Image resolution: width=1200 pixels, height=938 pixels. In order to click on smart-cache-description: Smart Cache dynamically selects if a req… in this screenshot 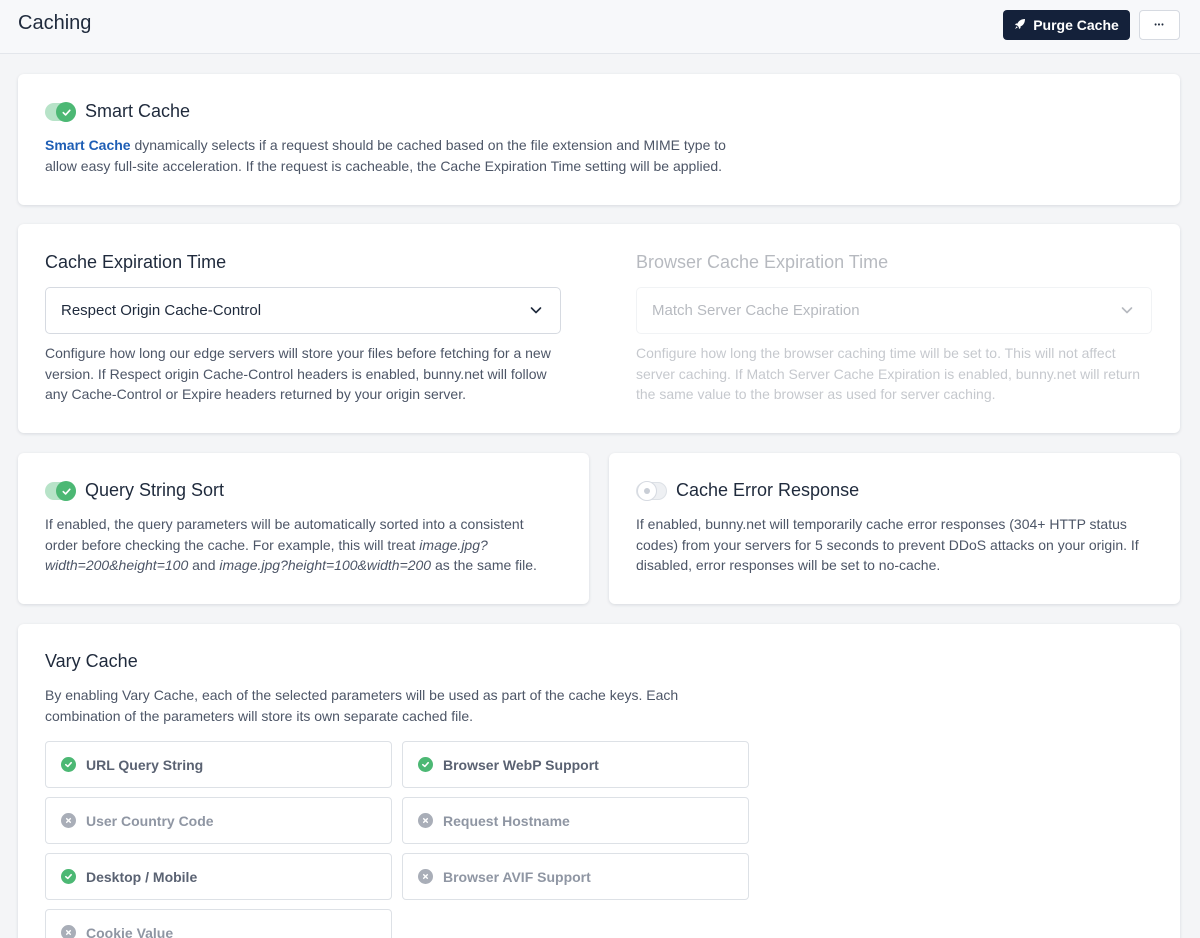, I will do `click(385, 155)`.